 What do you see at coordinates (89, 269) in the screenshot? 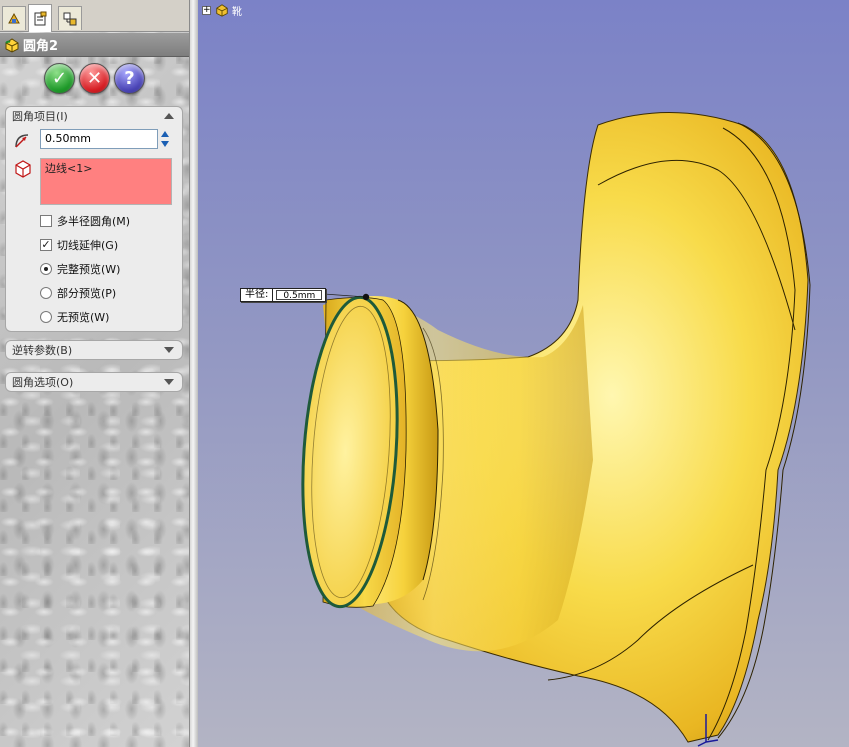
I see `radio-label: 完整预览(W)` at bounding box center [89, 269].